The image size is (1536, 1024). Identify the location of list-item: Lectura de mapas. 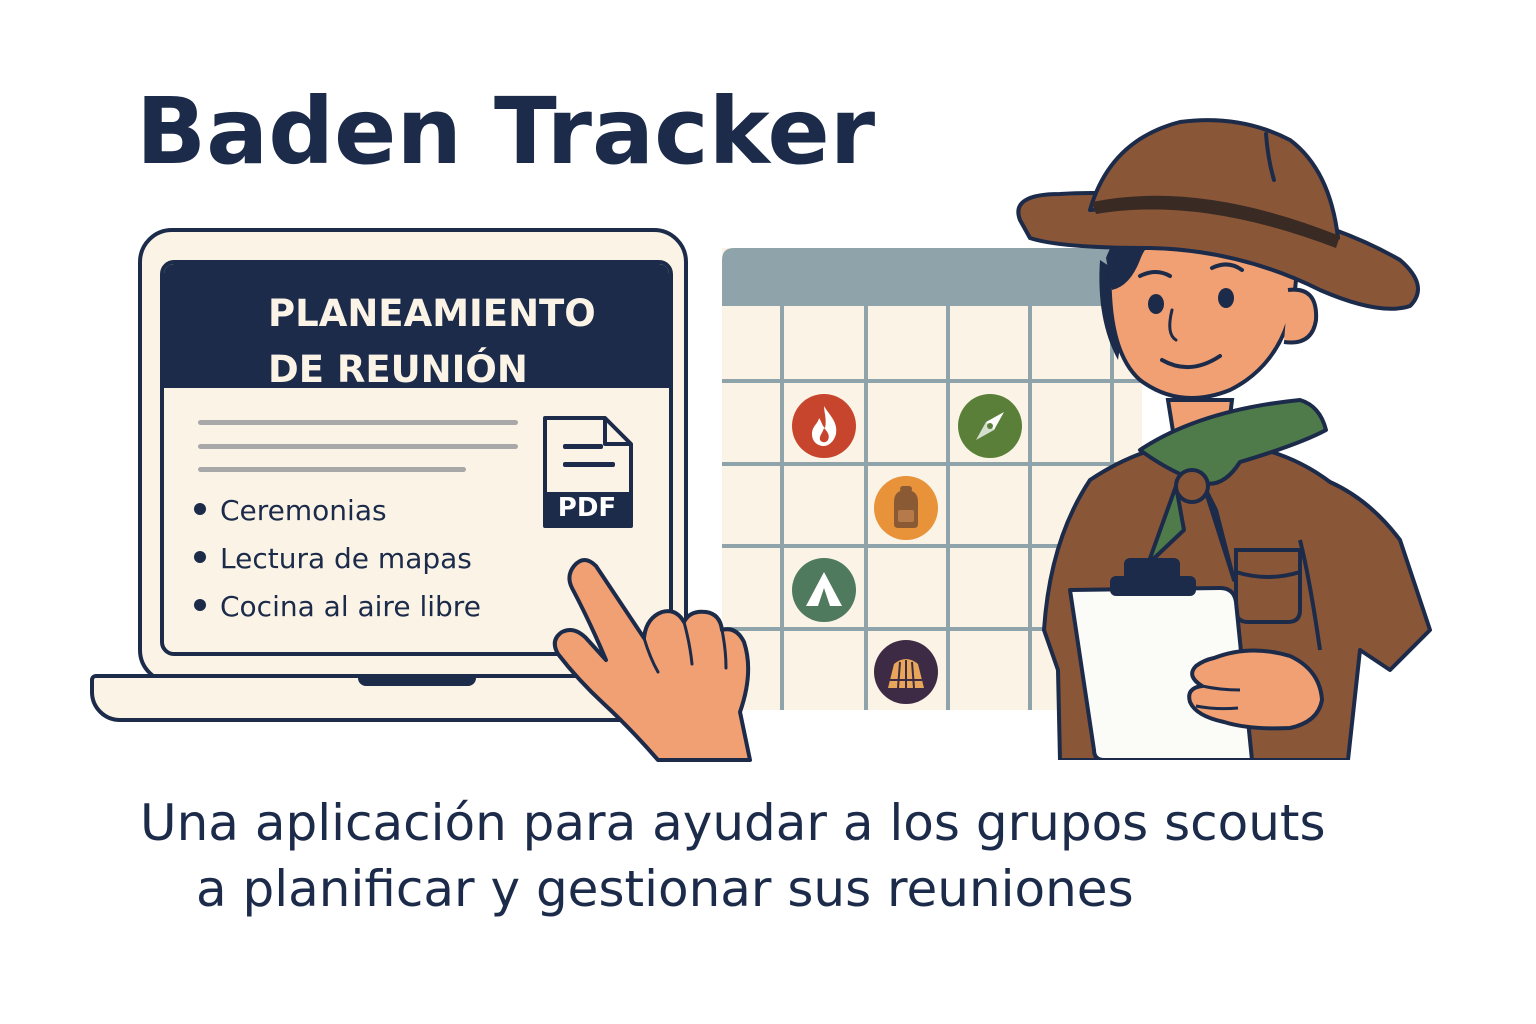
(333, 558).